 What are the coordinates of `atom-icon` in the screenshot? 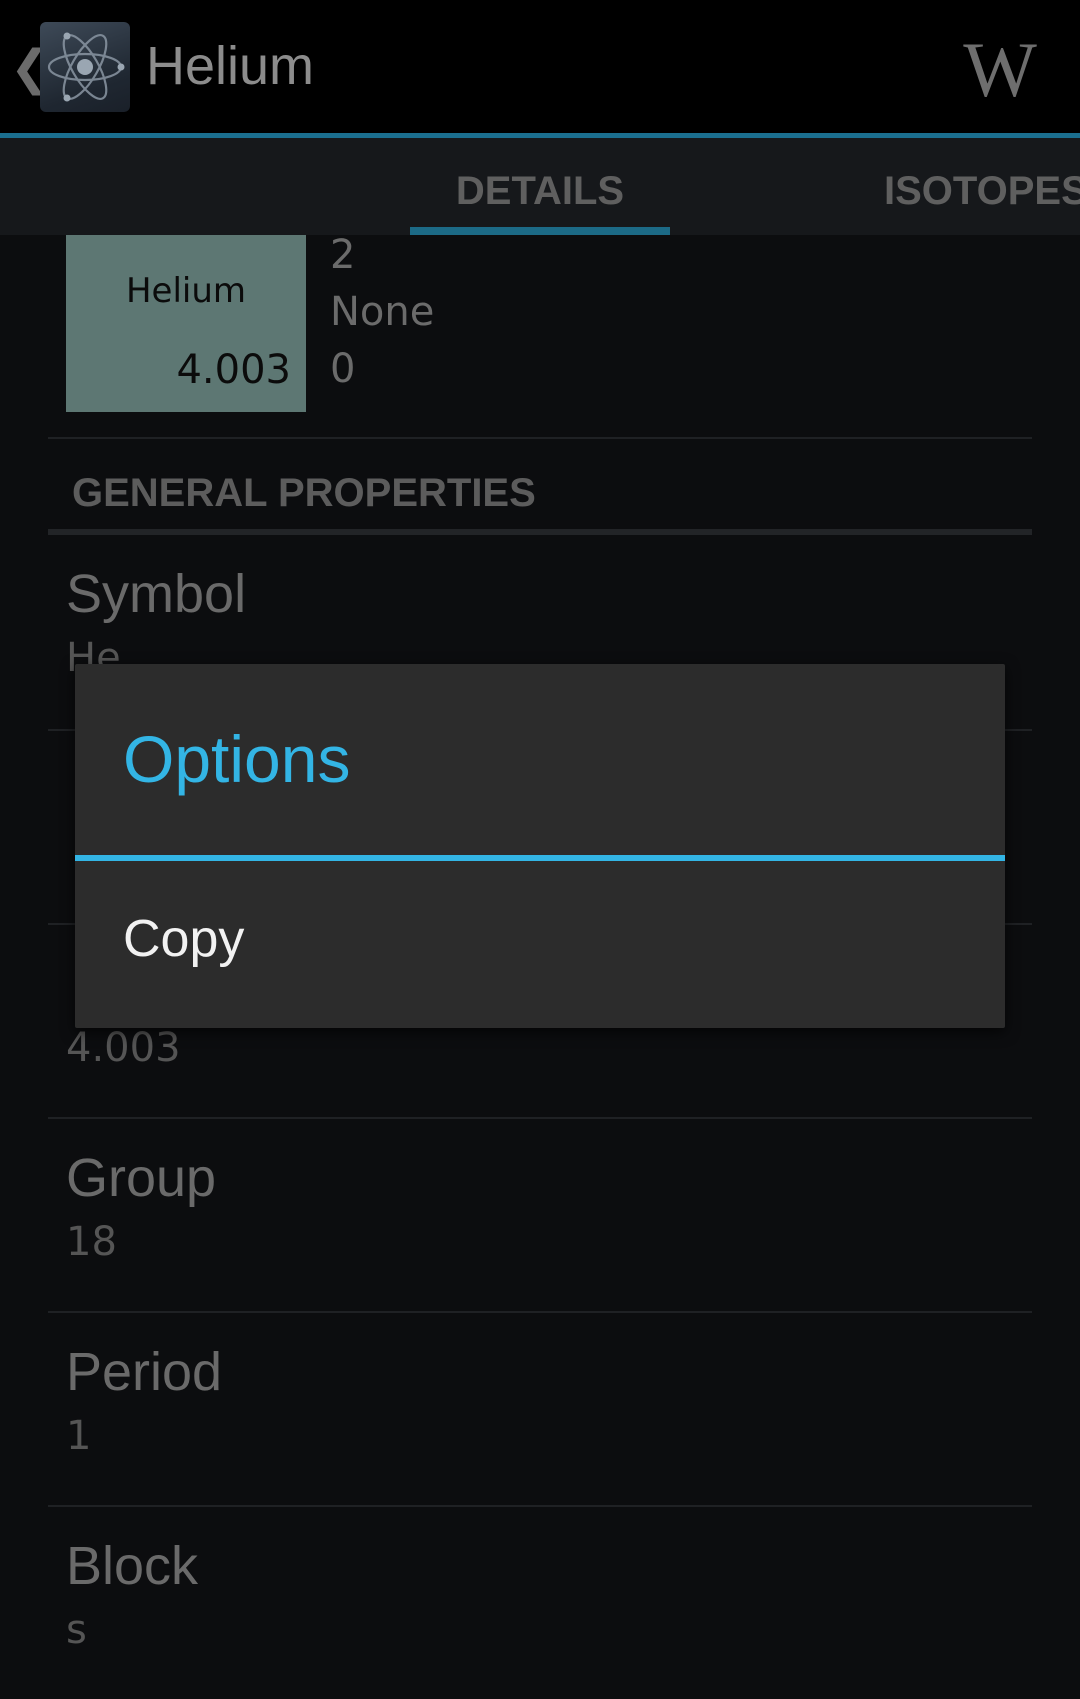 It's located at (85, 67).